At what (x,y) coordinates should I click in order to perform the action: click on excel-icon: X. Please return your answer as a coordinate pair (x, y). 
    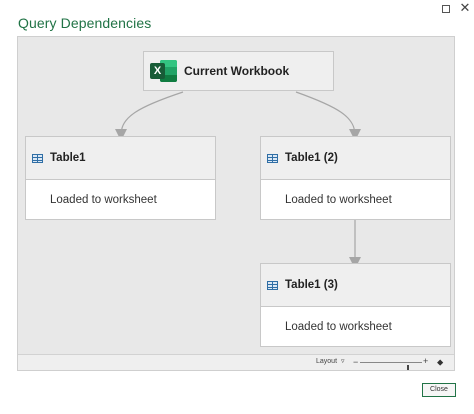
    Looking at the image, I should click on (164, 71).